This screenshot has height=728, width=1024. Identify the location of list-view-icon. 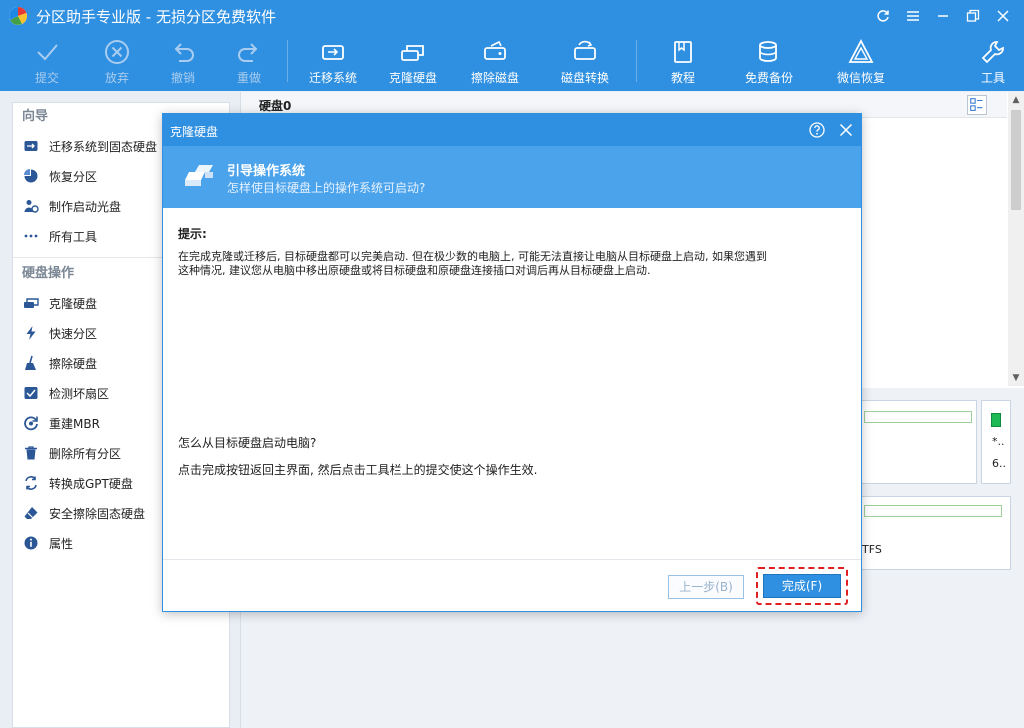
(976, 104).